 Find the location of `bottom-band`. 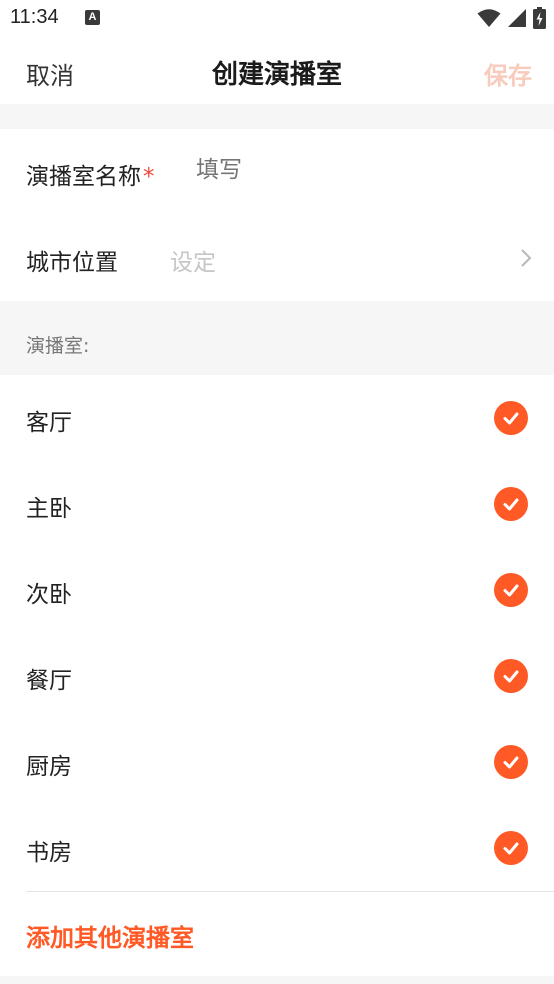

bottom-band is located at coordinates (277, 980).